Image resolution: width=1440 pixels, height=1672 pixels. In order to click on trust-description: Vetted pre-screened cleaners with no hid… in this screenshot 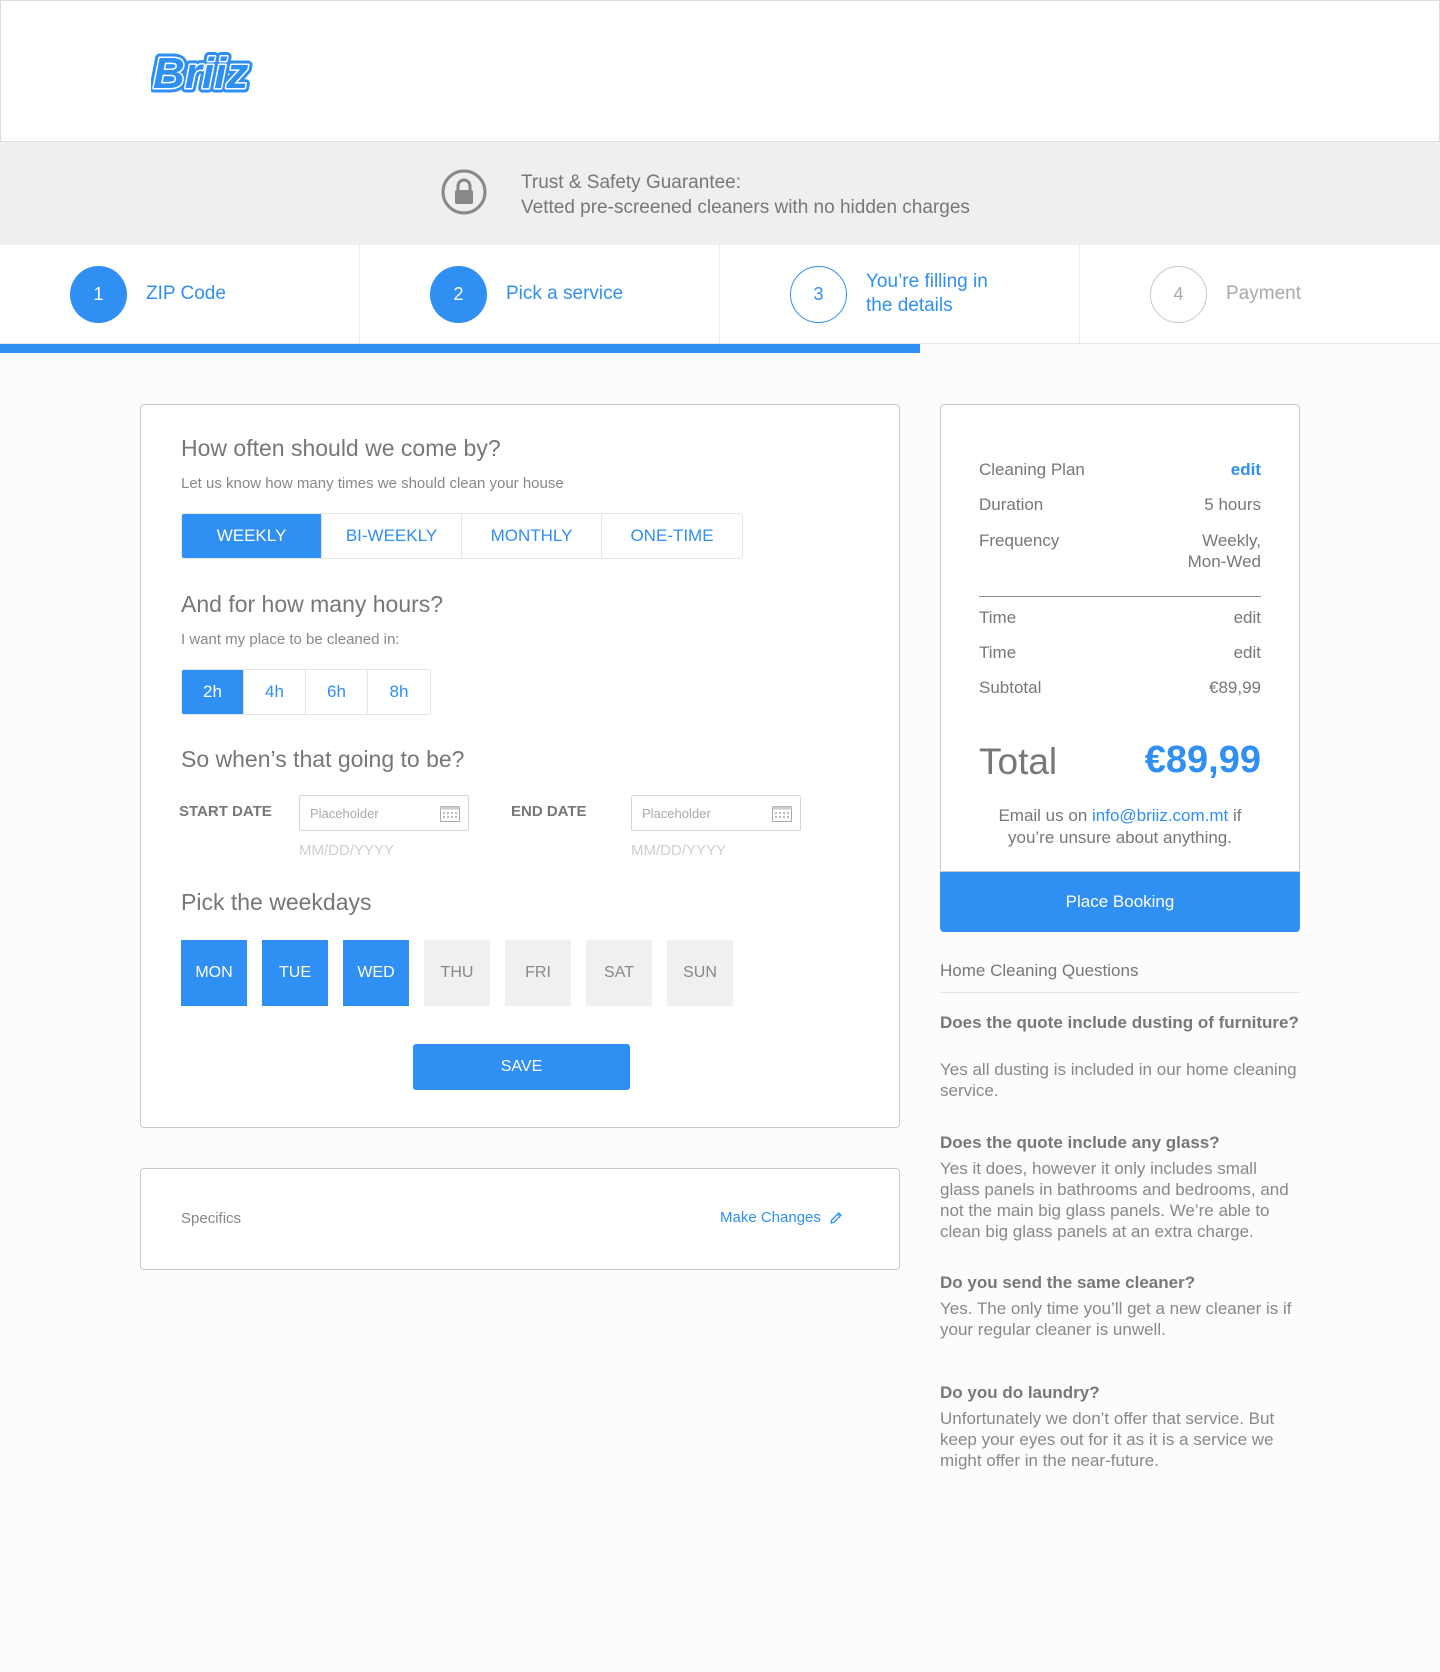, I will do `click(745, 207)`.